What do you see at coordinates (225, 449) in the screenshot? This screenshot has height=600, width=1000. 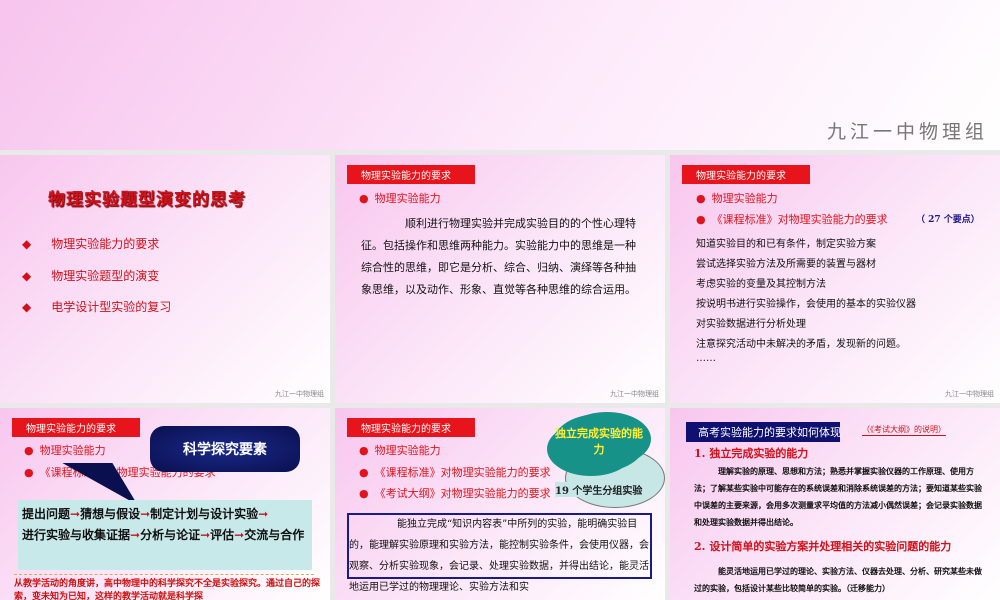 I see `callout-bubble: 科学探究要素` at bounding box center [225, 449].